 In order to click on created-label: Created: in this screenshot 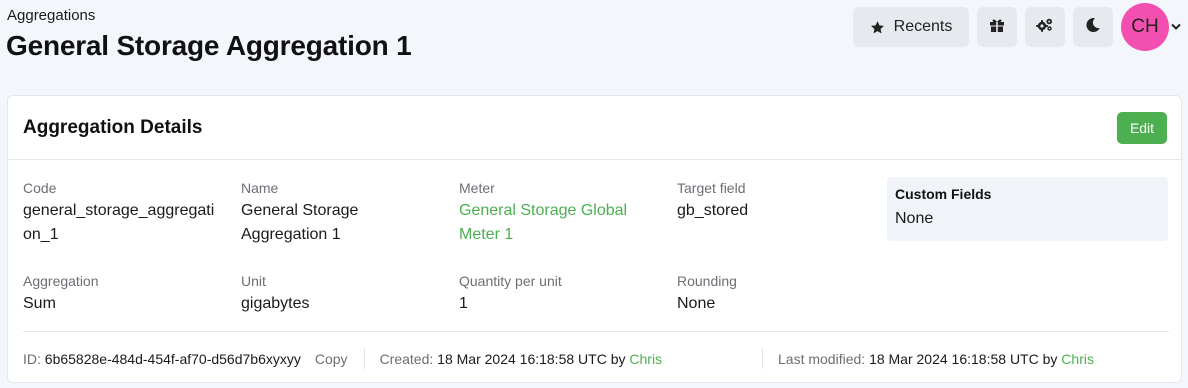, I will do `click(406, 359)`.